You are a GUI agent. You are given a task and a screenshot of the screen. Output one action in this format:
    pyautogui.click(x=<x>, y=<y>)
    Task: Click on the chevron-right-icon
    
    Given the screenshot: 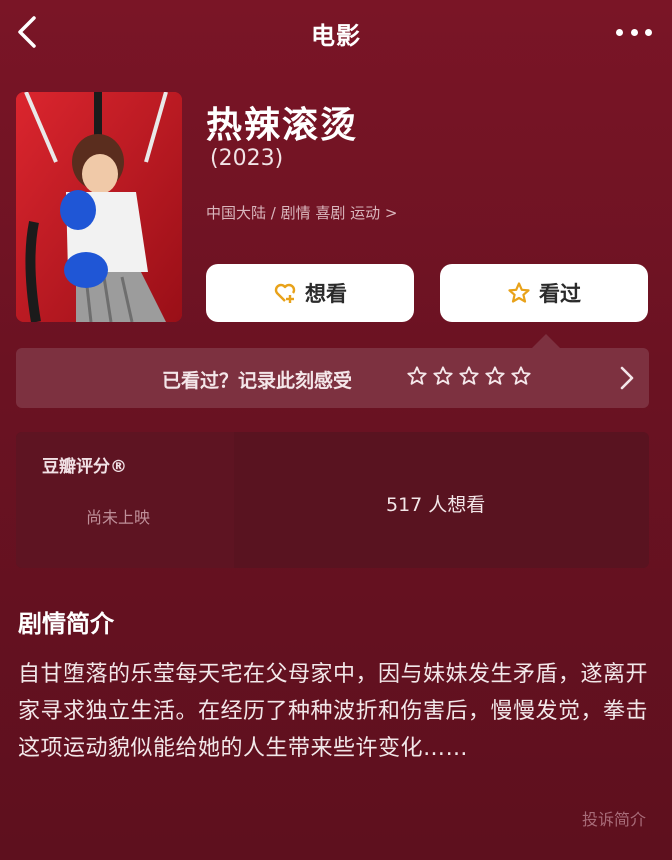 What is the action you would take?
    pyautogui.click(x=627, y=378)
    